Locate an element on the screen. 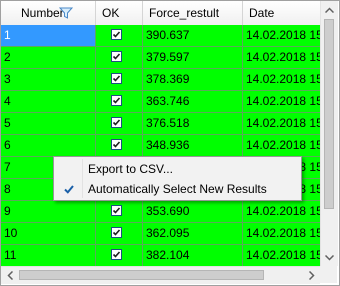 The height and width of the screenshot is (286, 340). chevron-left-icon is located at coordinates (9, 275).